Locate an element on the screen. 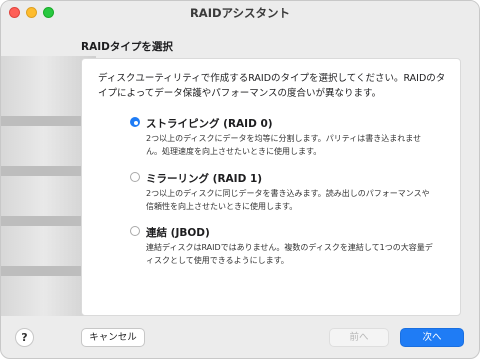 This screenshot has width=480, height=359. option-label: ミラーリング (RAID 1) is located at coordinates (204, 179).